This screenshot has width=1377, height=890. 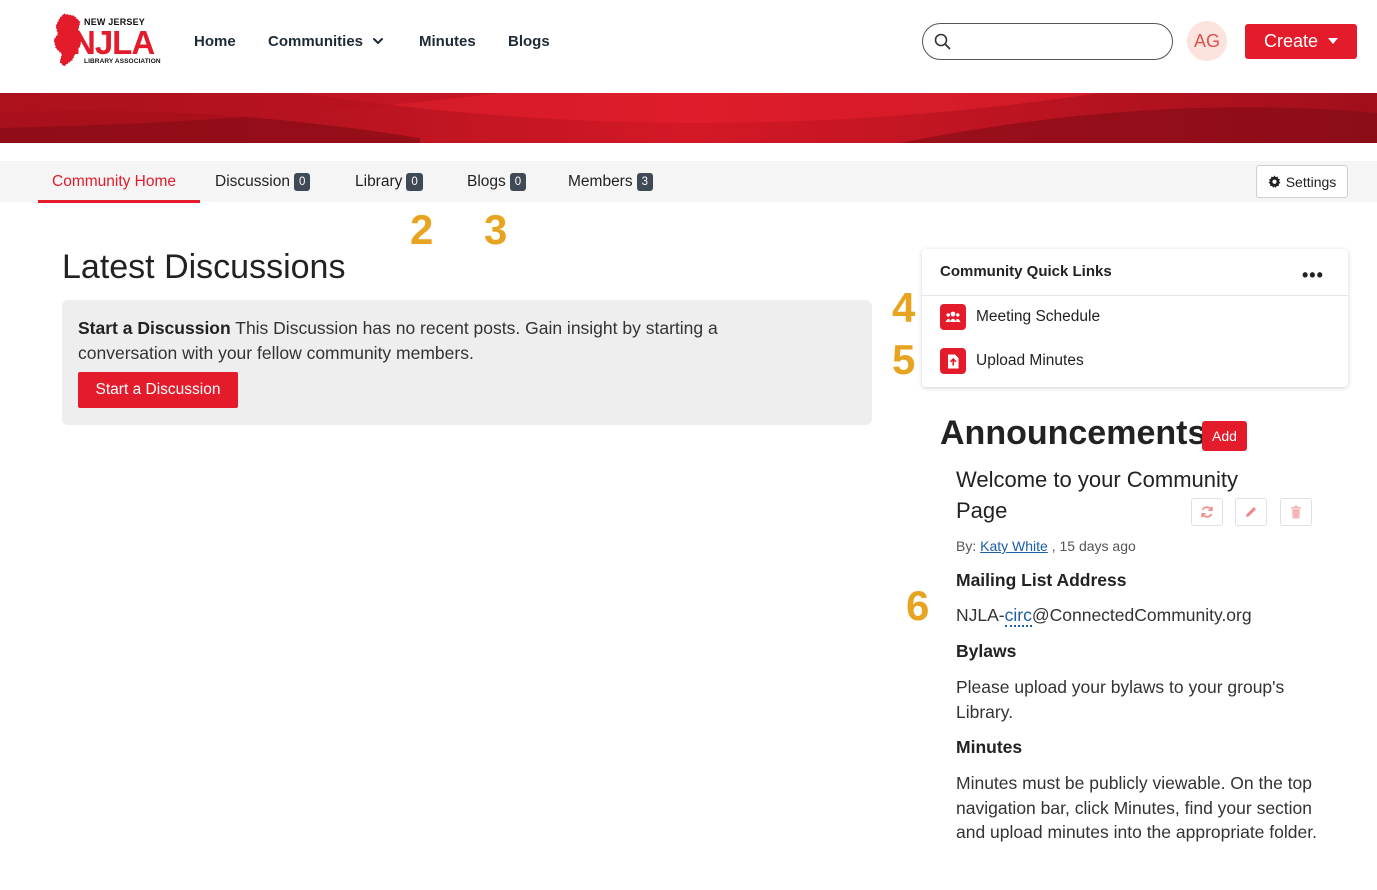 I want to click on annotation-3: 3, so click(x=496, y=229).